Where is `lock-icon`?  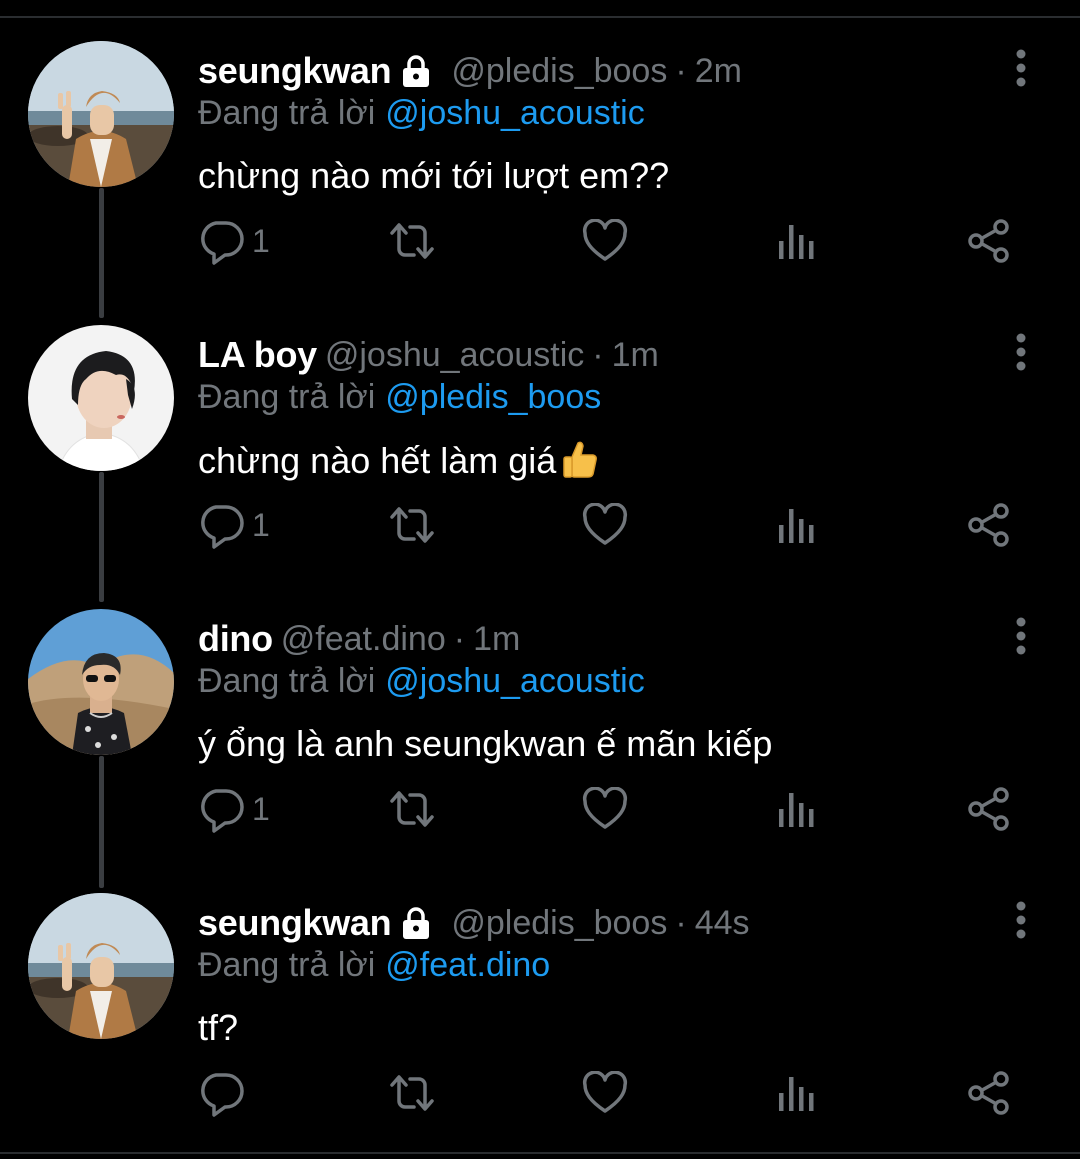
lock-icon is located at coordinates (416, 71).